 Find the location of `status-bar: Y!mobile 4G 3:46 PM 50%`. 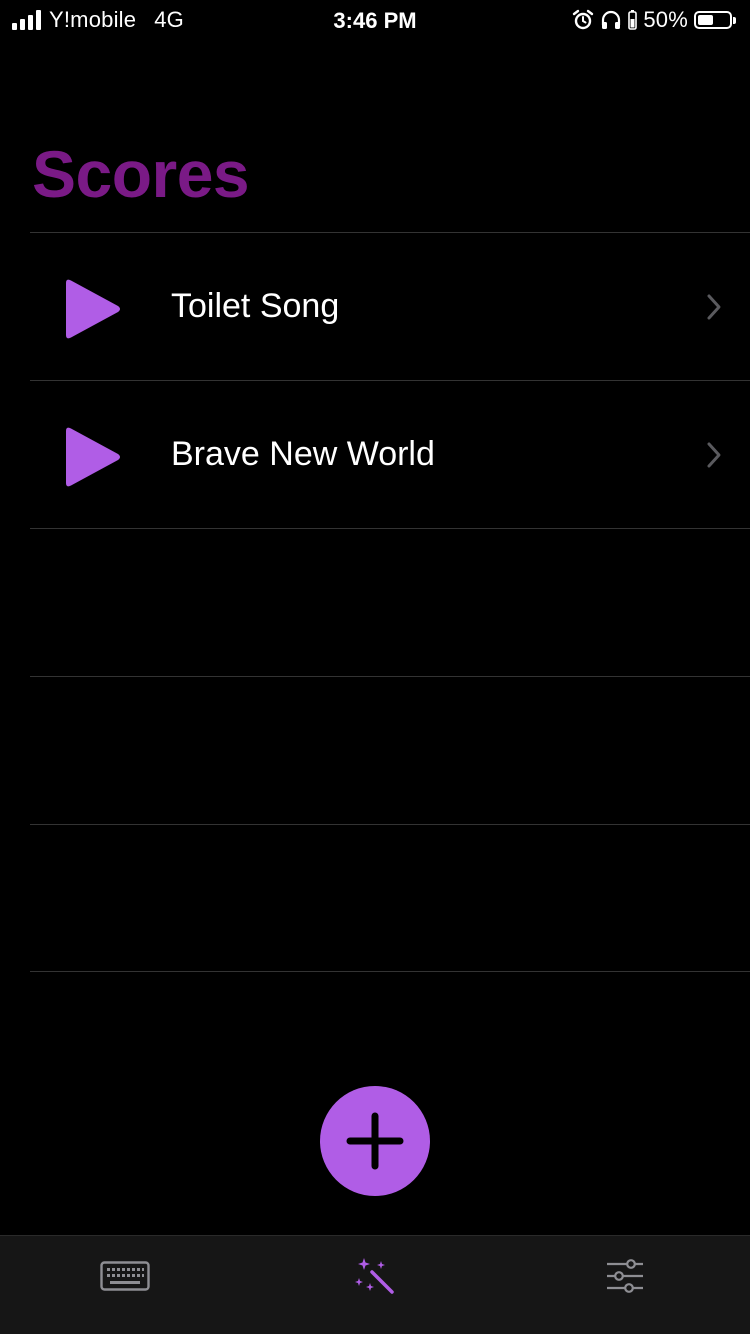

status-bar: Y!mobile 4G 3:46 PM 50% is located at coordinates (375, 20).